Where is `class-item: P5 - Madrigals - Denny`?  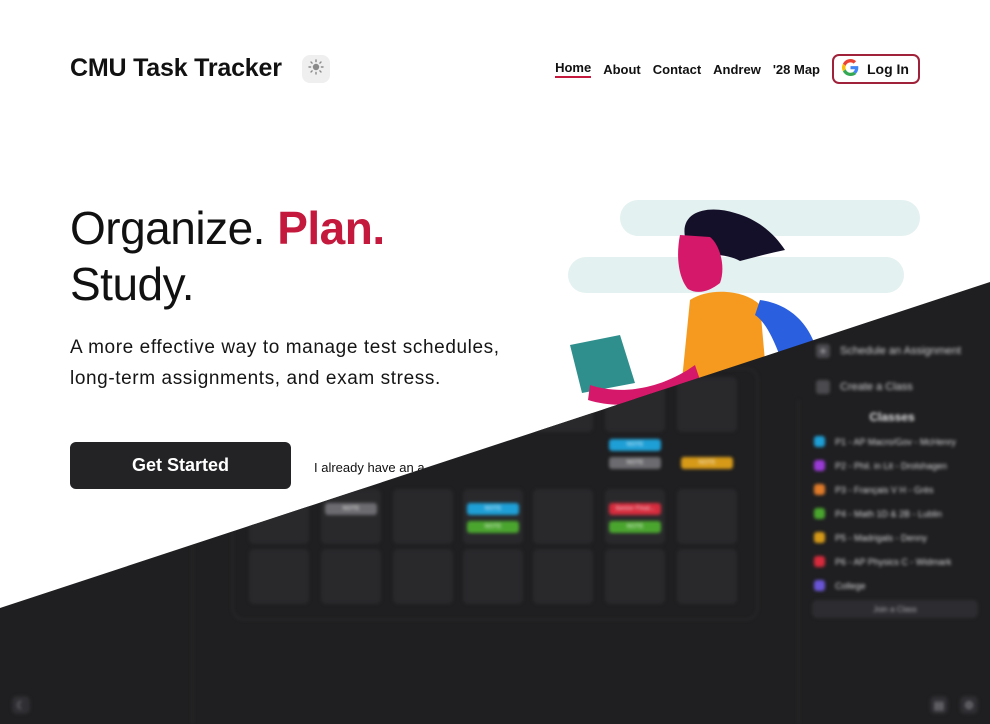
class-item: P5 - Madrigals - Denny is located at coordinates (870, 537).